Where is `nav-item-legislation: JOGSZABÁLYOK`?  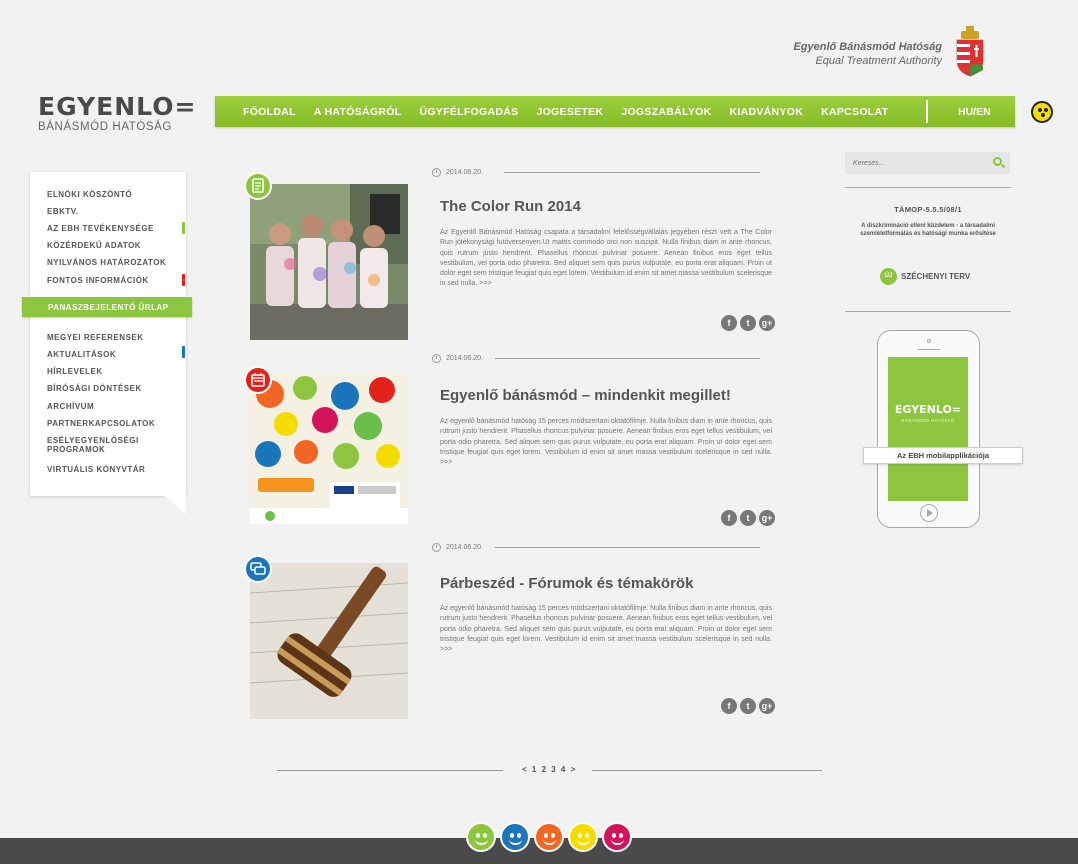 nav-item-legislation: JOGSZABÁLYOK is located at coordinates (666, 112).